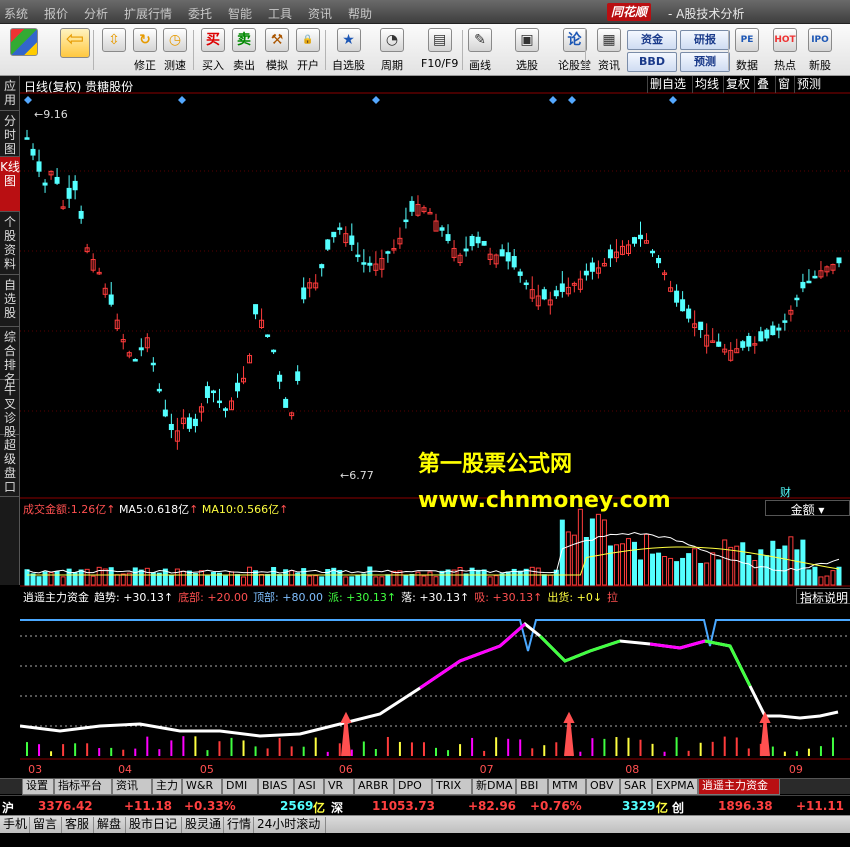 This screenshot has height=847, width=850. What do you see at coordinates (110, 825) in the screenshot?
I see `status-item-3: 解盘` at bounding box center [110, 825].